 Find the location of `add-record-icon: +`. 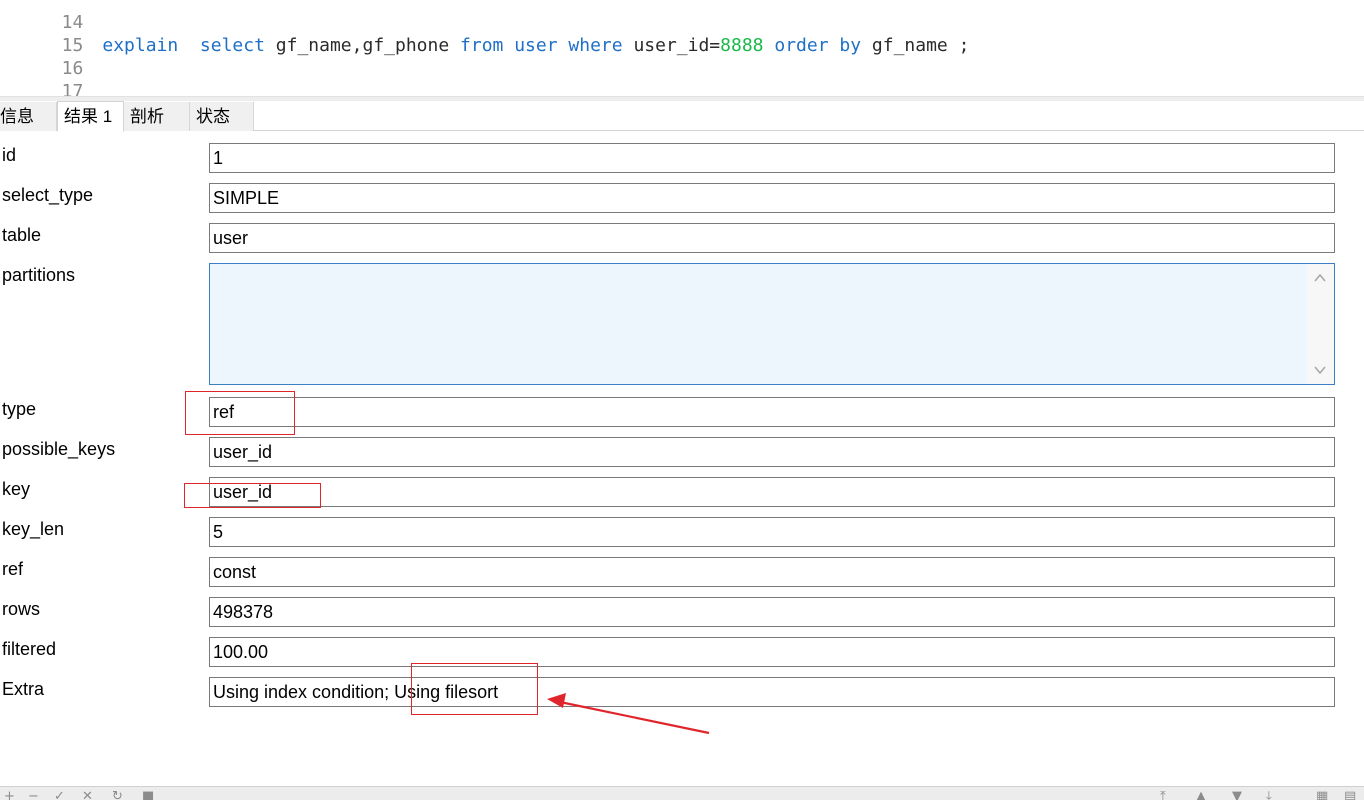

add-record-icon: + is located at coordinates (9, 795).